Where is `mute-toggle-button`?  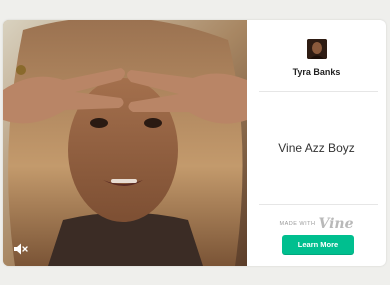 mute-toggle-button is located at coordinates (20, 249).